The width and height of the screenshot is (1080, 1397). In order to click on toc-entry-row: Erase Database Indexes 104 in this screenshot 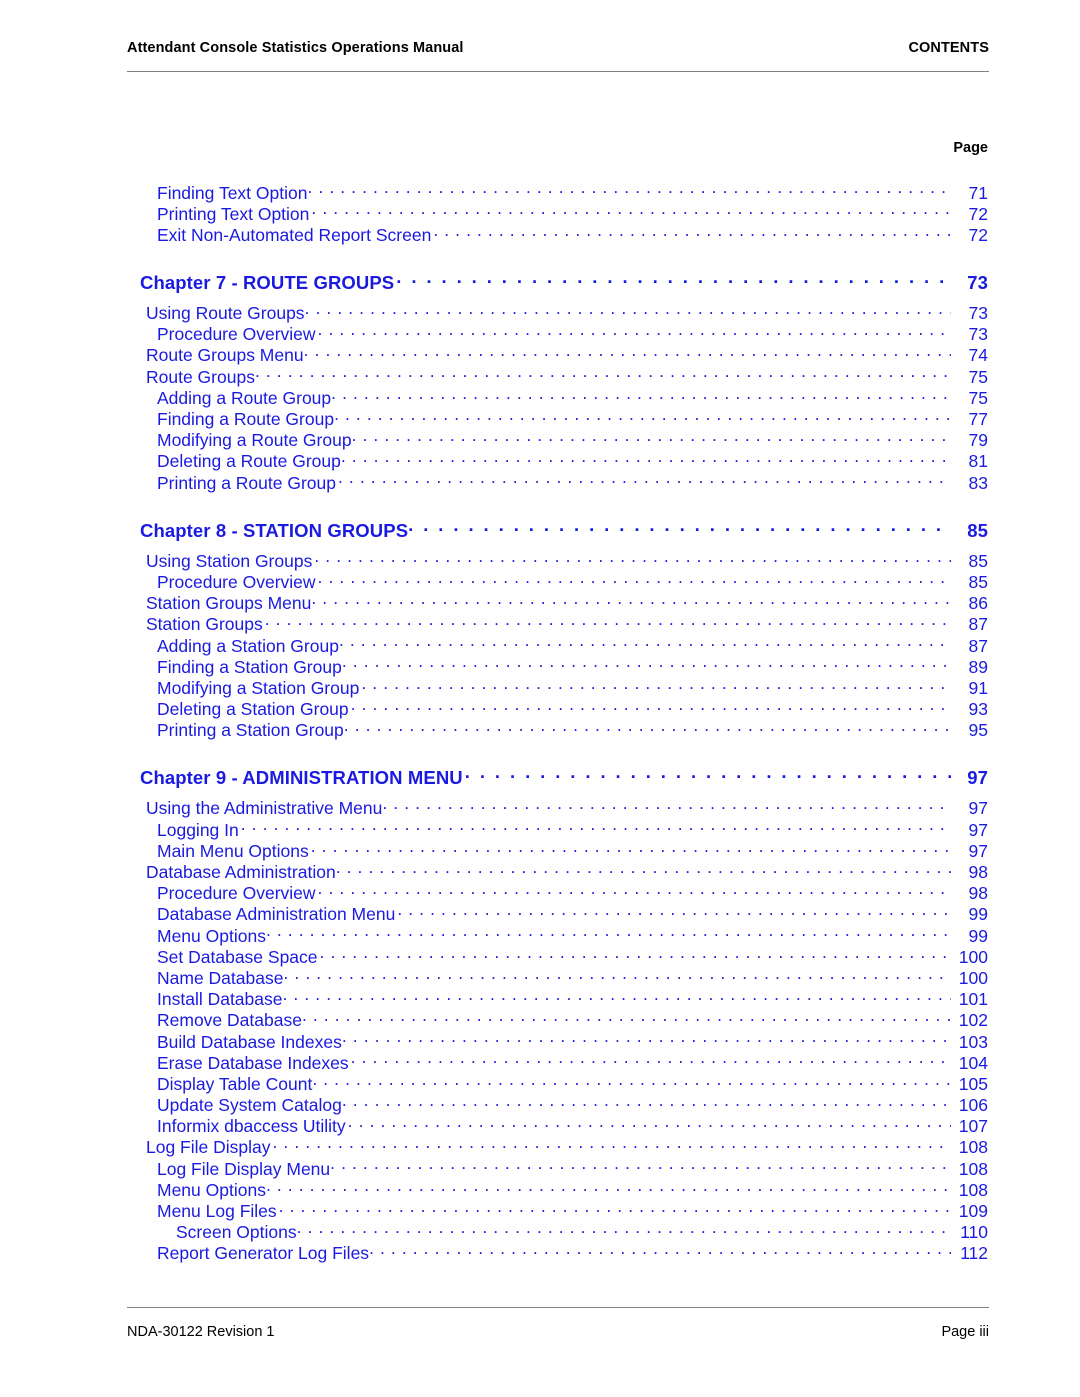, I will do `click(540, 1062)`.